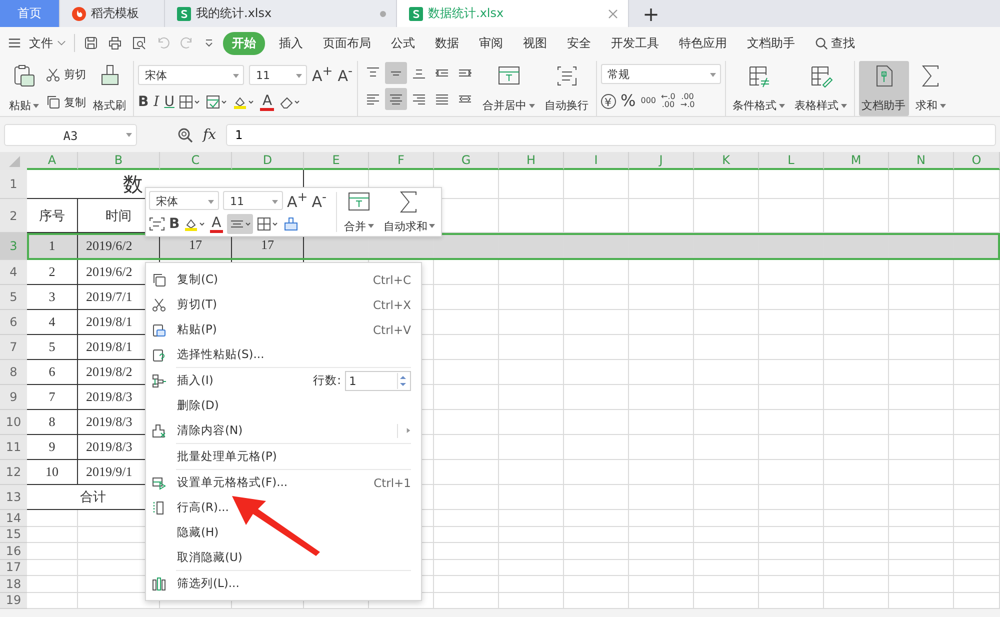 The image size is (1000, 617). Describe the element at coordinates (660, 74) in the screenshot. I see `number-format-dropdown: 常规` at that location.